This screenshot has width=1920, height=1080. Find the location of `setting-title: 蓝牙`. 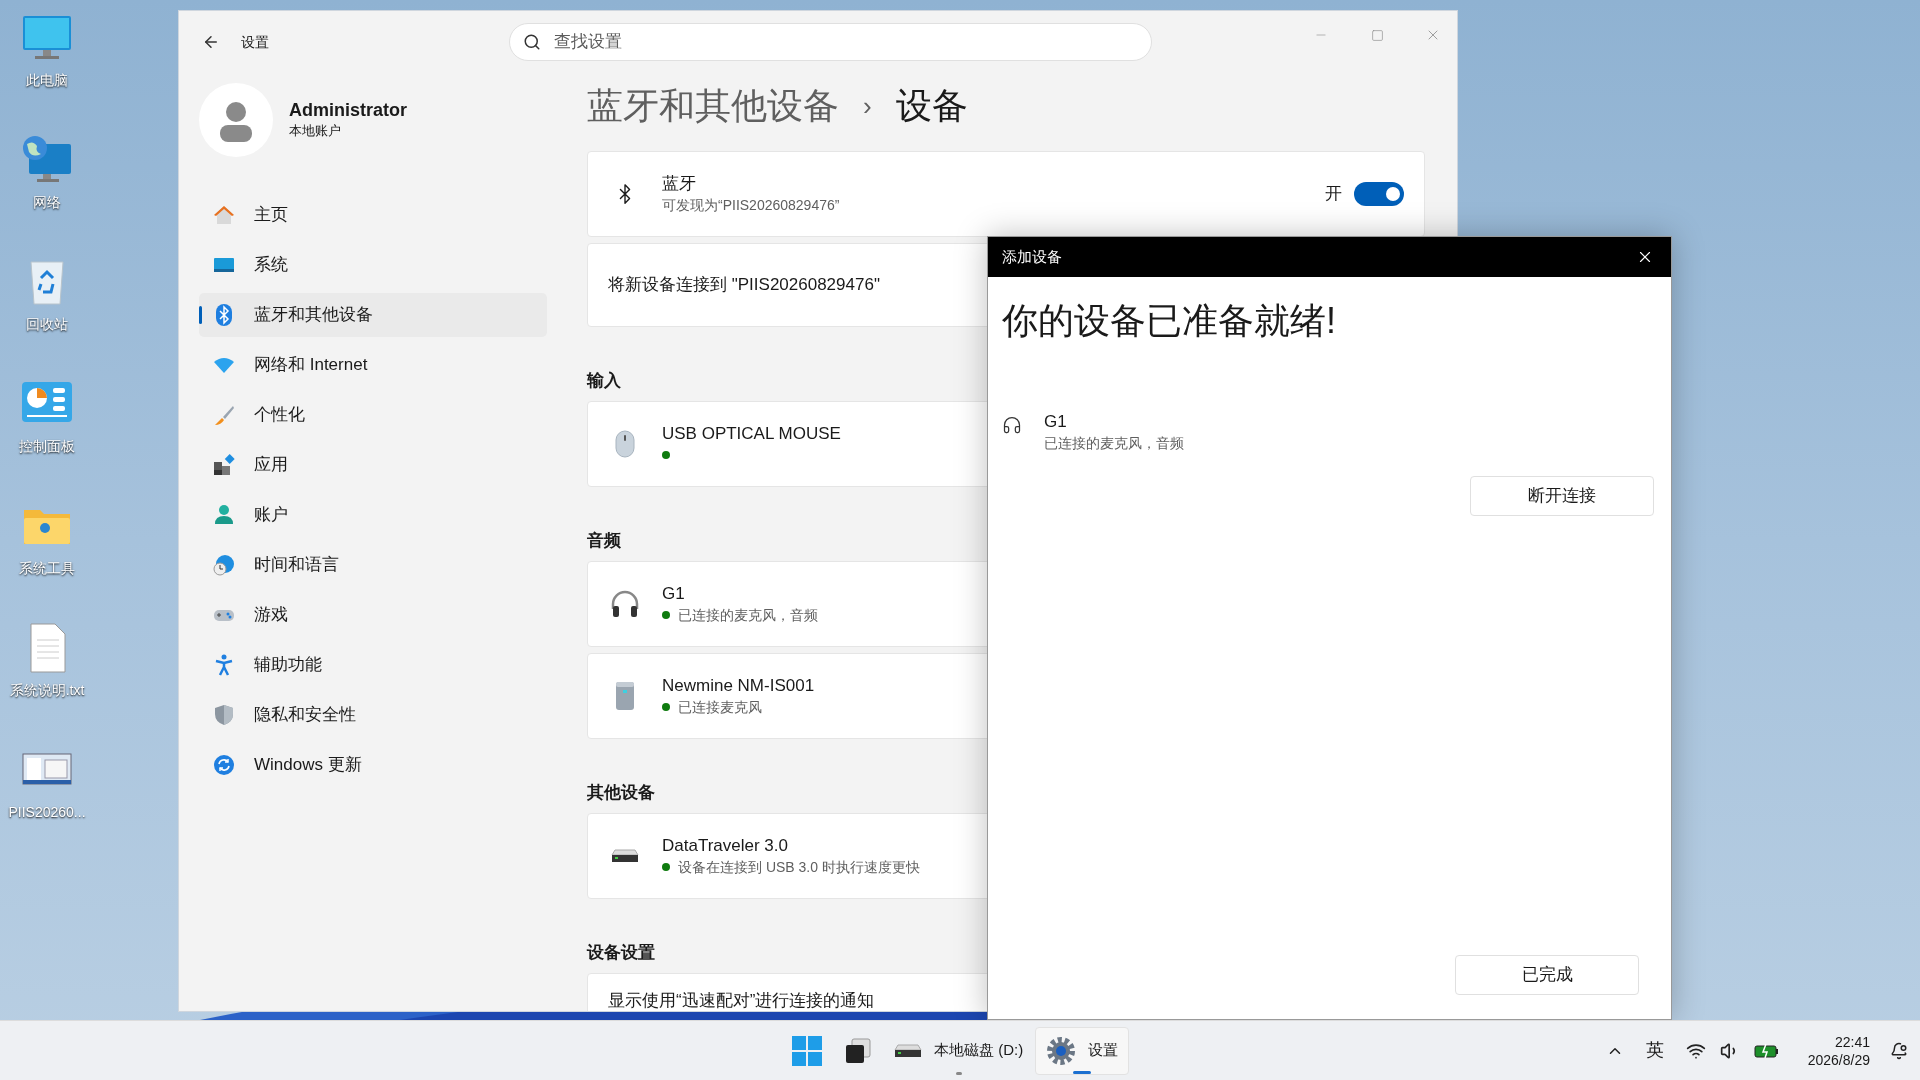

setting-title: 蓝牙 is located at coordinates (679, 183).